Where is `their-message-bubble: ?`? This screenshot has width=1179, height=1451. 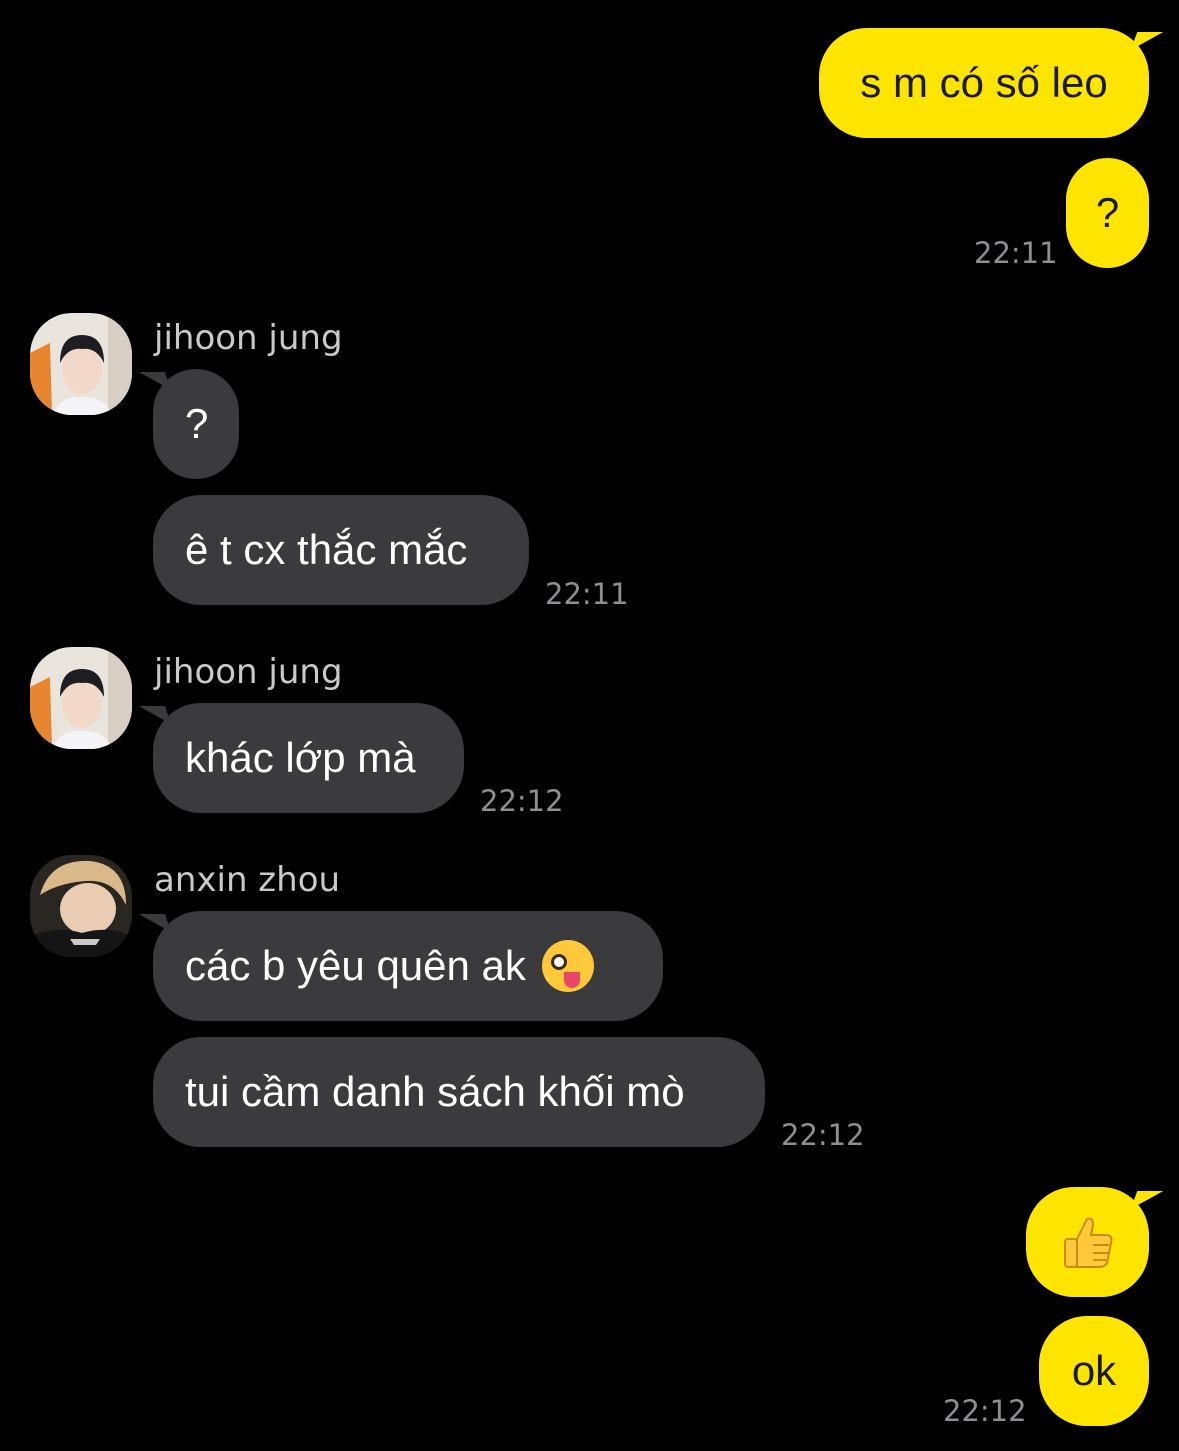 their-message-bubble: ? is located at coordinates (196, 424).